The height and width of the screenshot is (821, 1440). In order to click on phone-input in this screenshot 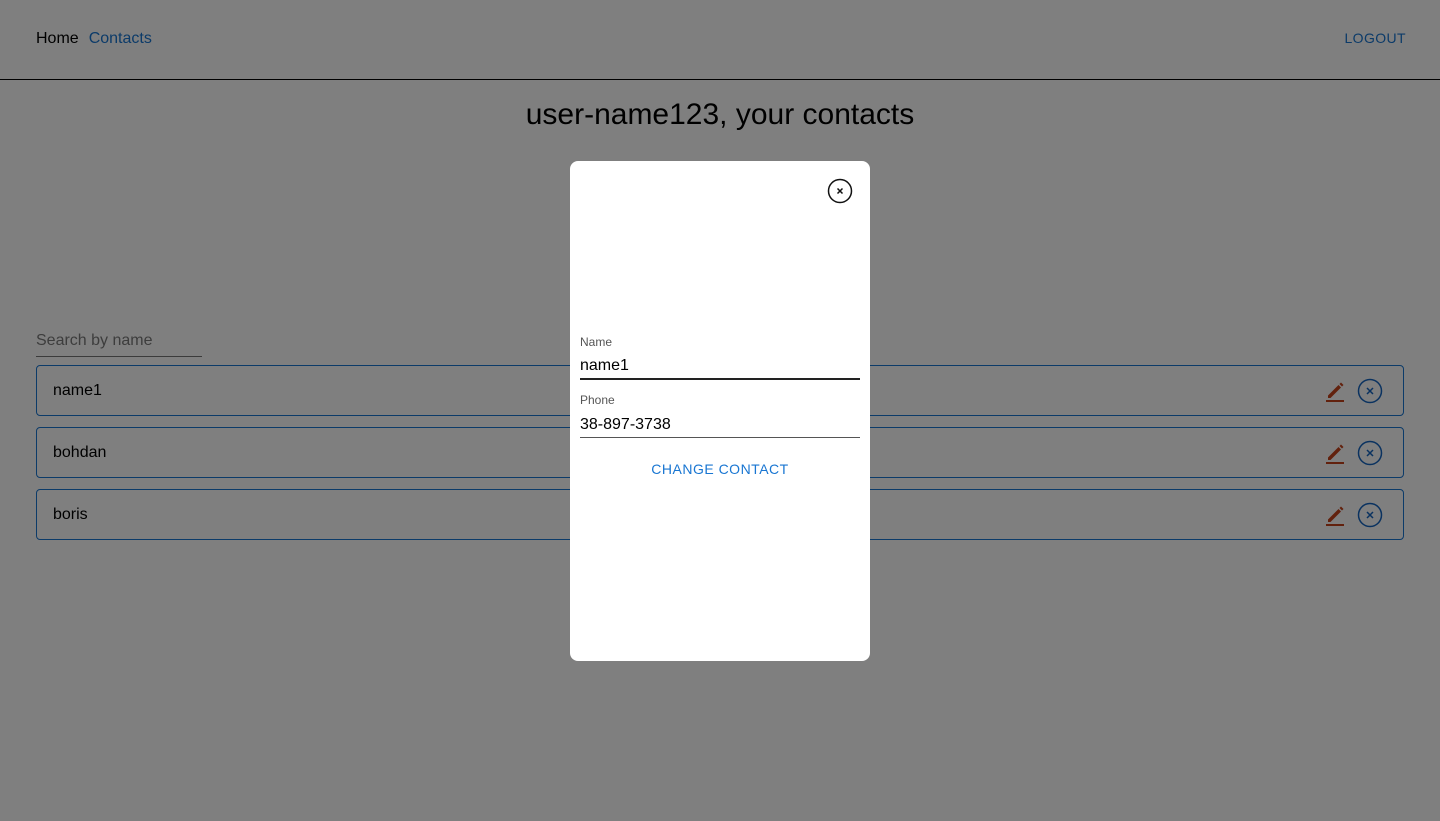, I will do `click(720, 423)`.